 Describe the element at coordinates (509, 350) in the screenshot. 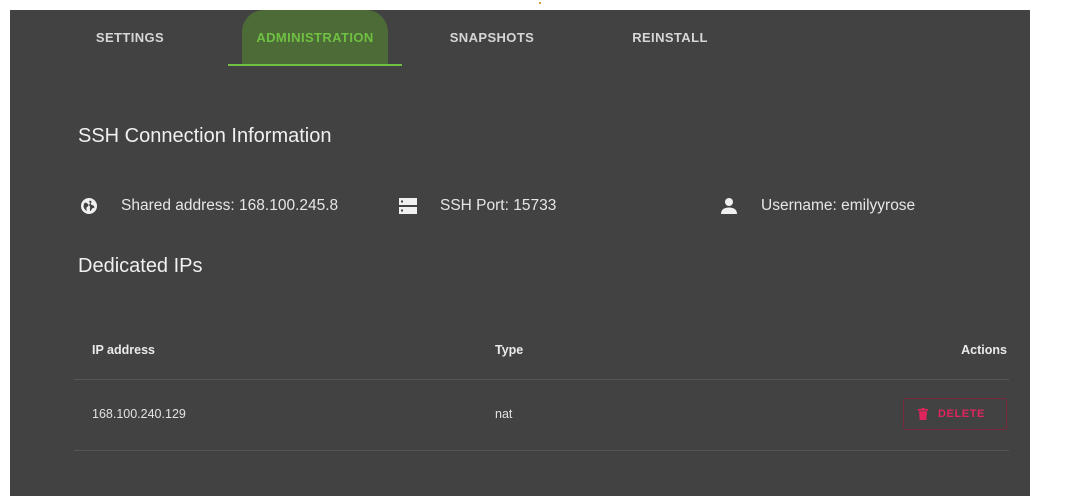

I see `column-header-type: Type` at that location.